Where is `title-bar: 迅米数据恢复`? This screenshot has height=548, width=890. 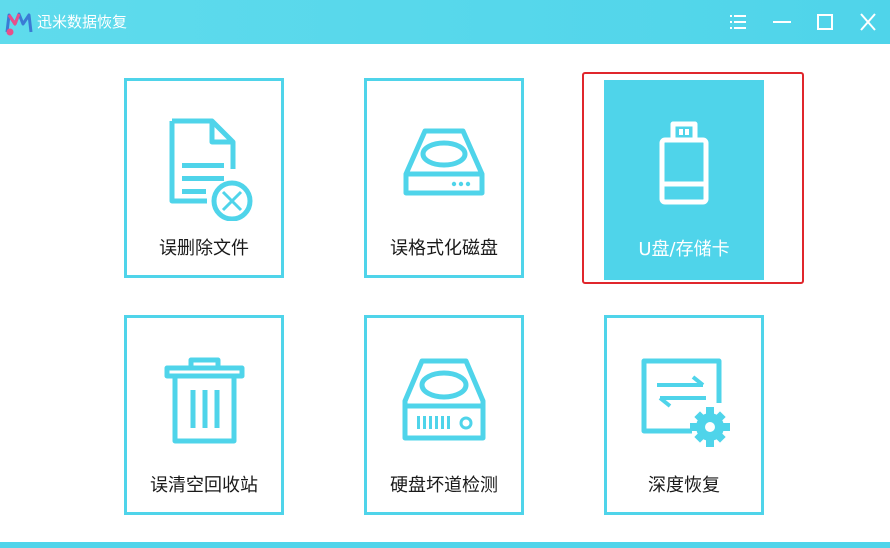
title-bar: 迅米数据恢复 is located at coordinates (445, 22).